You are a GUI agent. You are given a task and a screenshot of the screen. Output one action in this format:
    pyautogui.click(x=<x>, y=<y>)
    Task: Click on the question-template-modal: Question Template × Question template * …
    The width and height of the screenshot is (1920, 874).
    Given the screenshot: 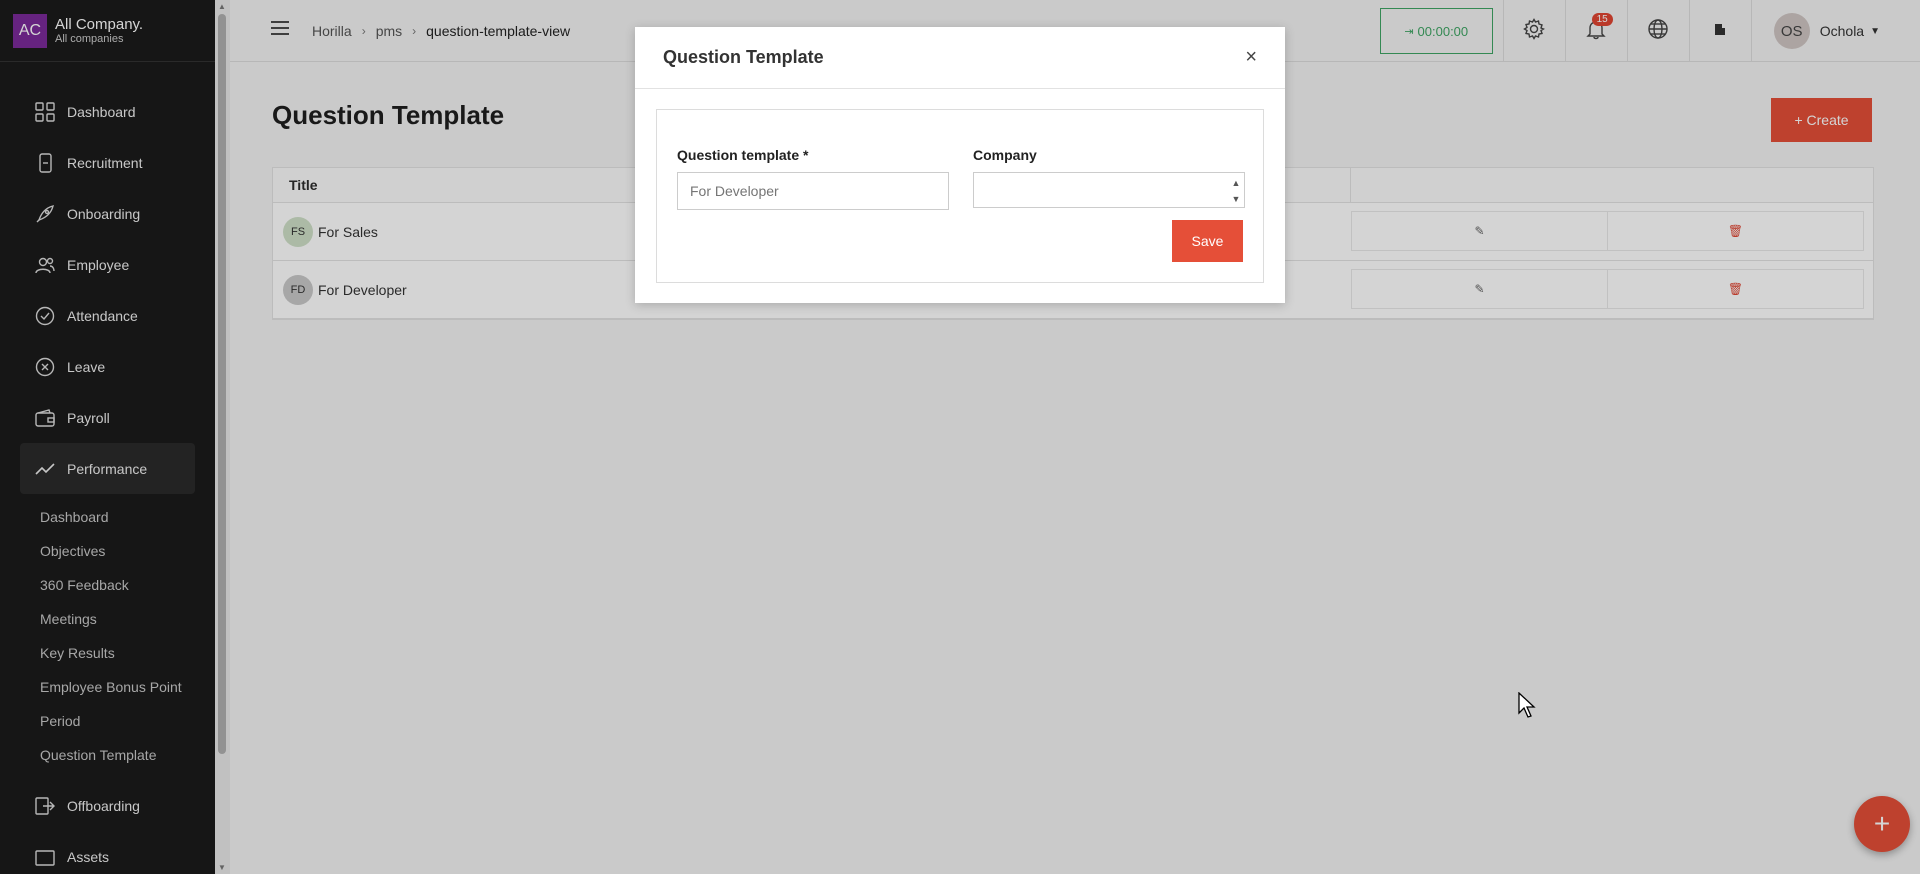 What is the action you would take?
    pyautogui.click(x=960, y=165)
    